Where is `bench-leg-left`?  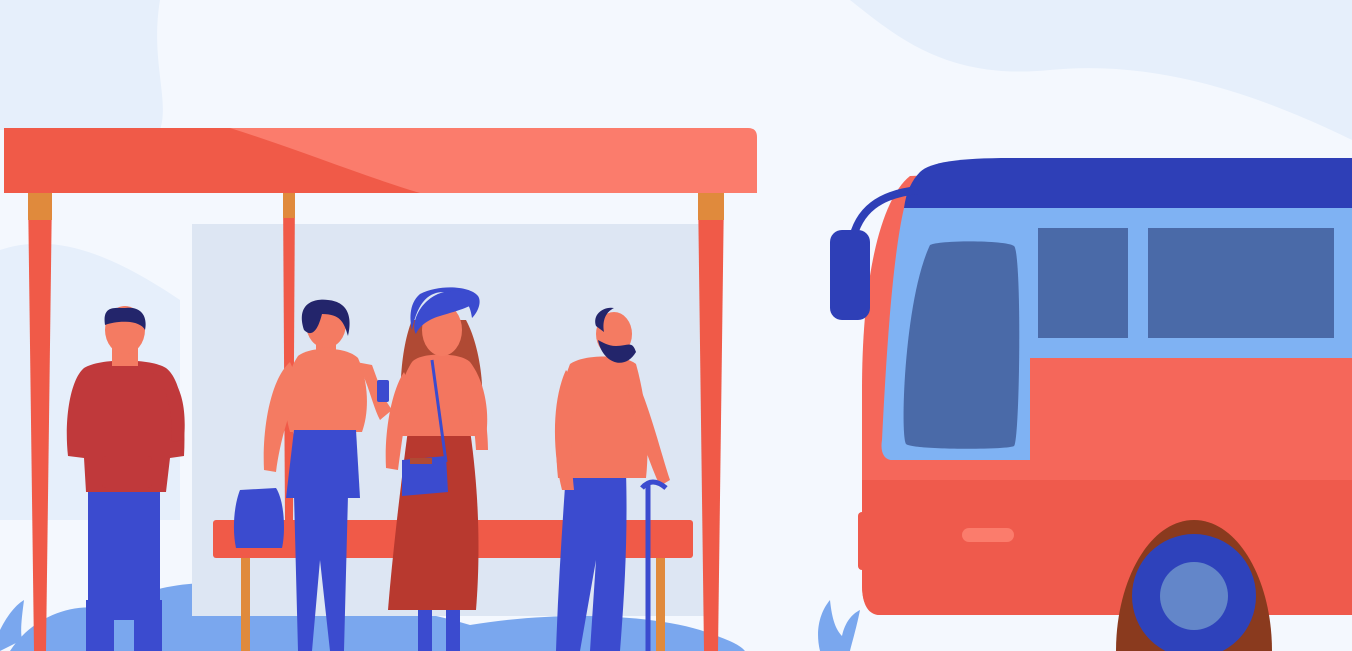
bench-leg-left is located at coordinates (245, 604).